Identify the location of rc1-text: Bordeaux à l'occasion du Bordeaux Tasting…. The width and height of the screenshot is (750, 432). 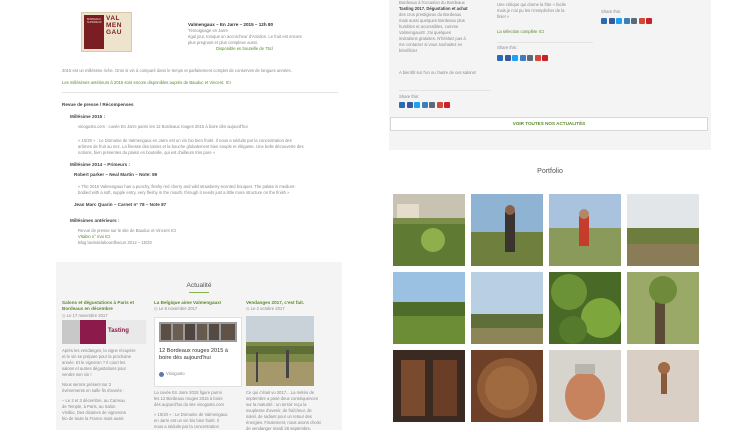
(433, 26).